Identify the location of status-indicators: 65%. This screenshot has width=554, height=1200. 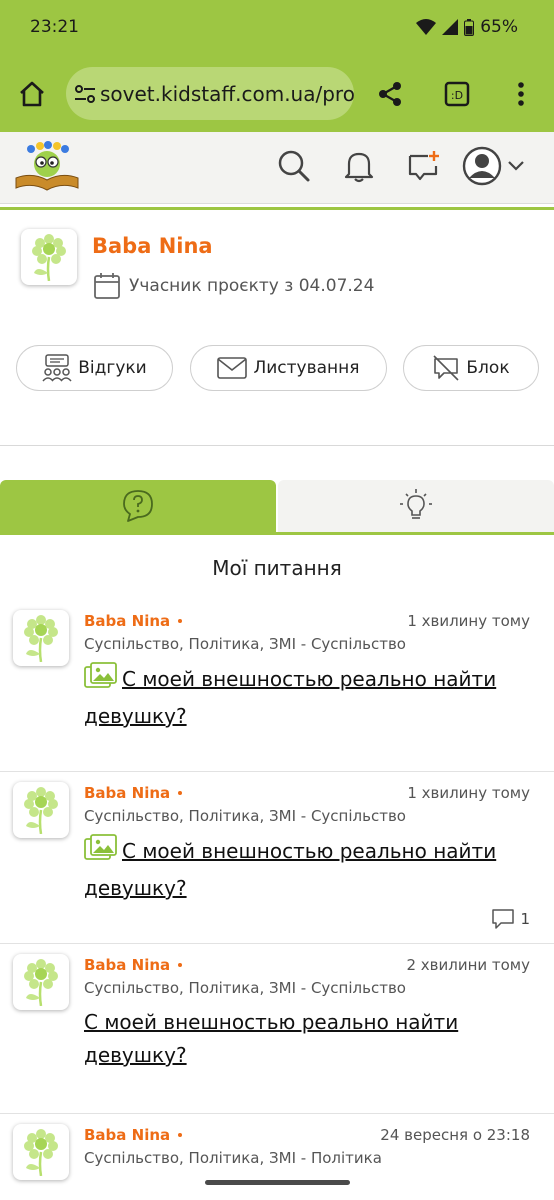
(467, 27).